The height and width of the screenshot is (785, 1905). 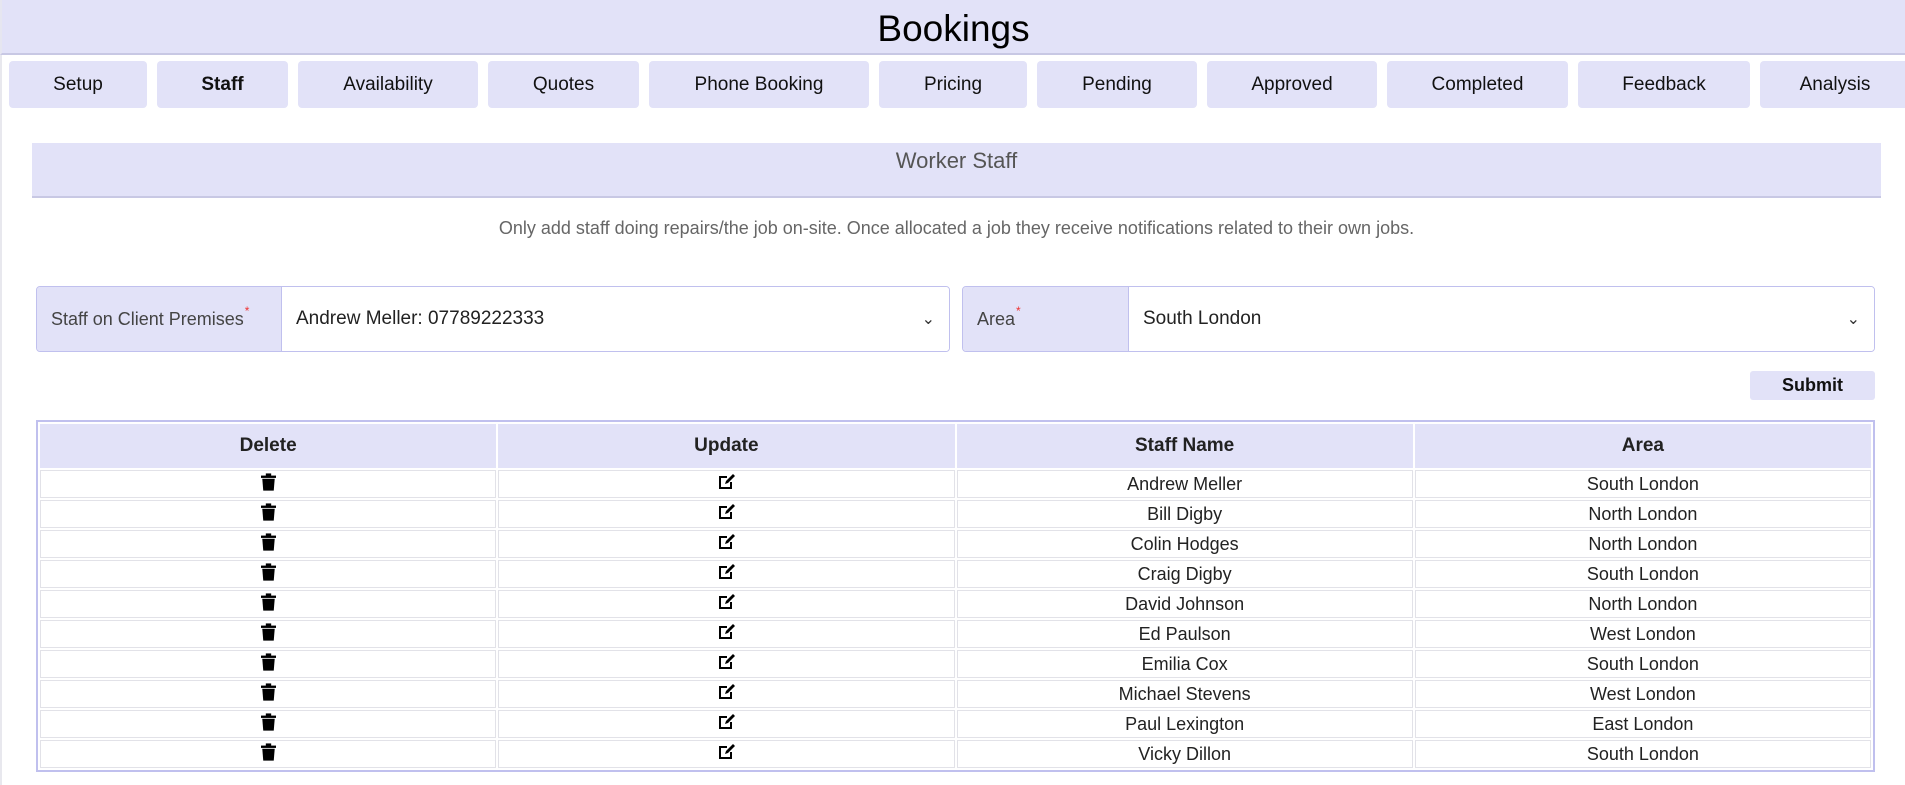 I want to click on table-row: Michael Stevens West London, so click(x=955, y=694).